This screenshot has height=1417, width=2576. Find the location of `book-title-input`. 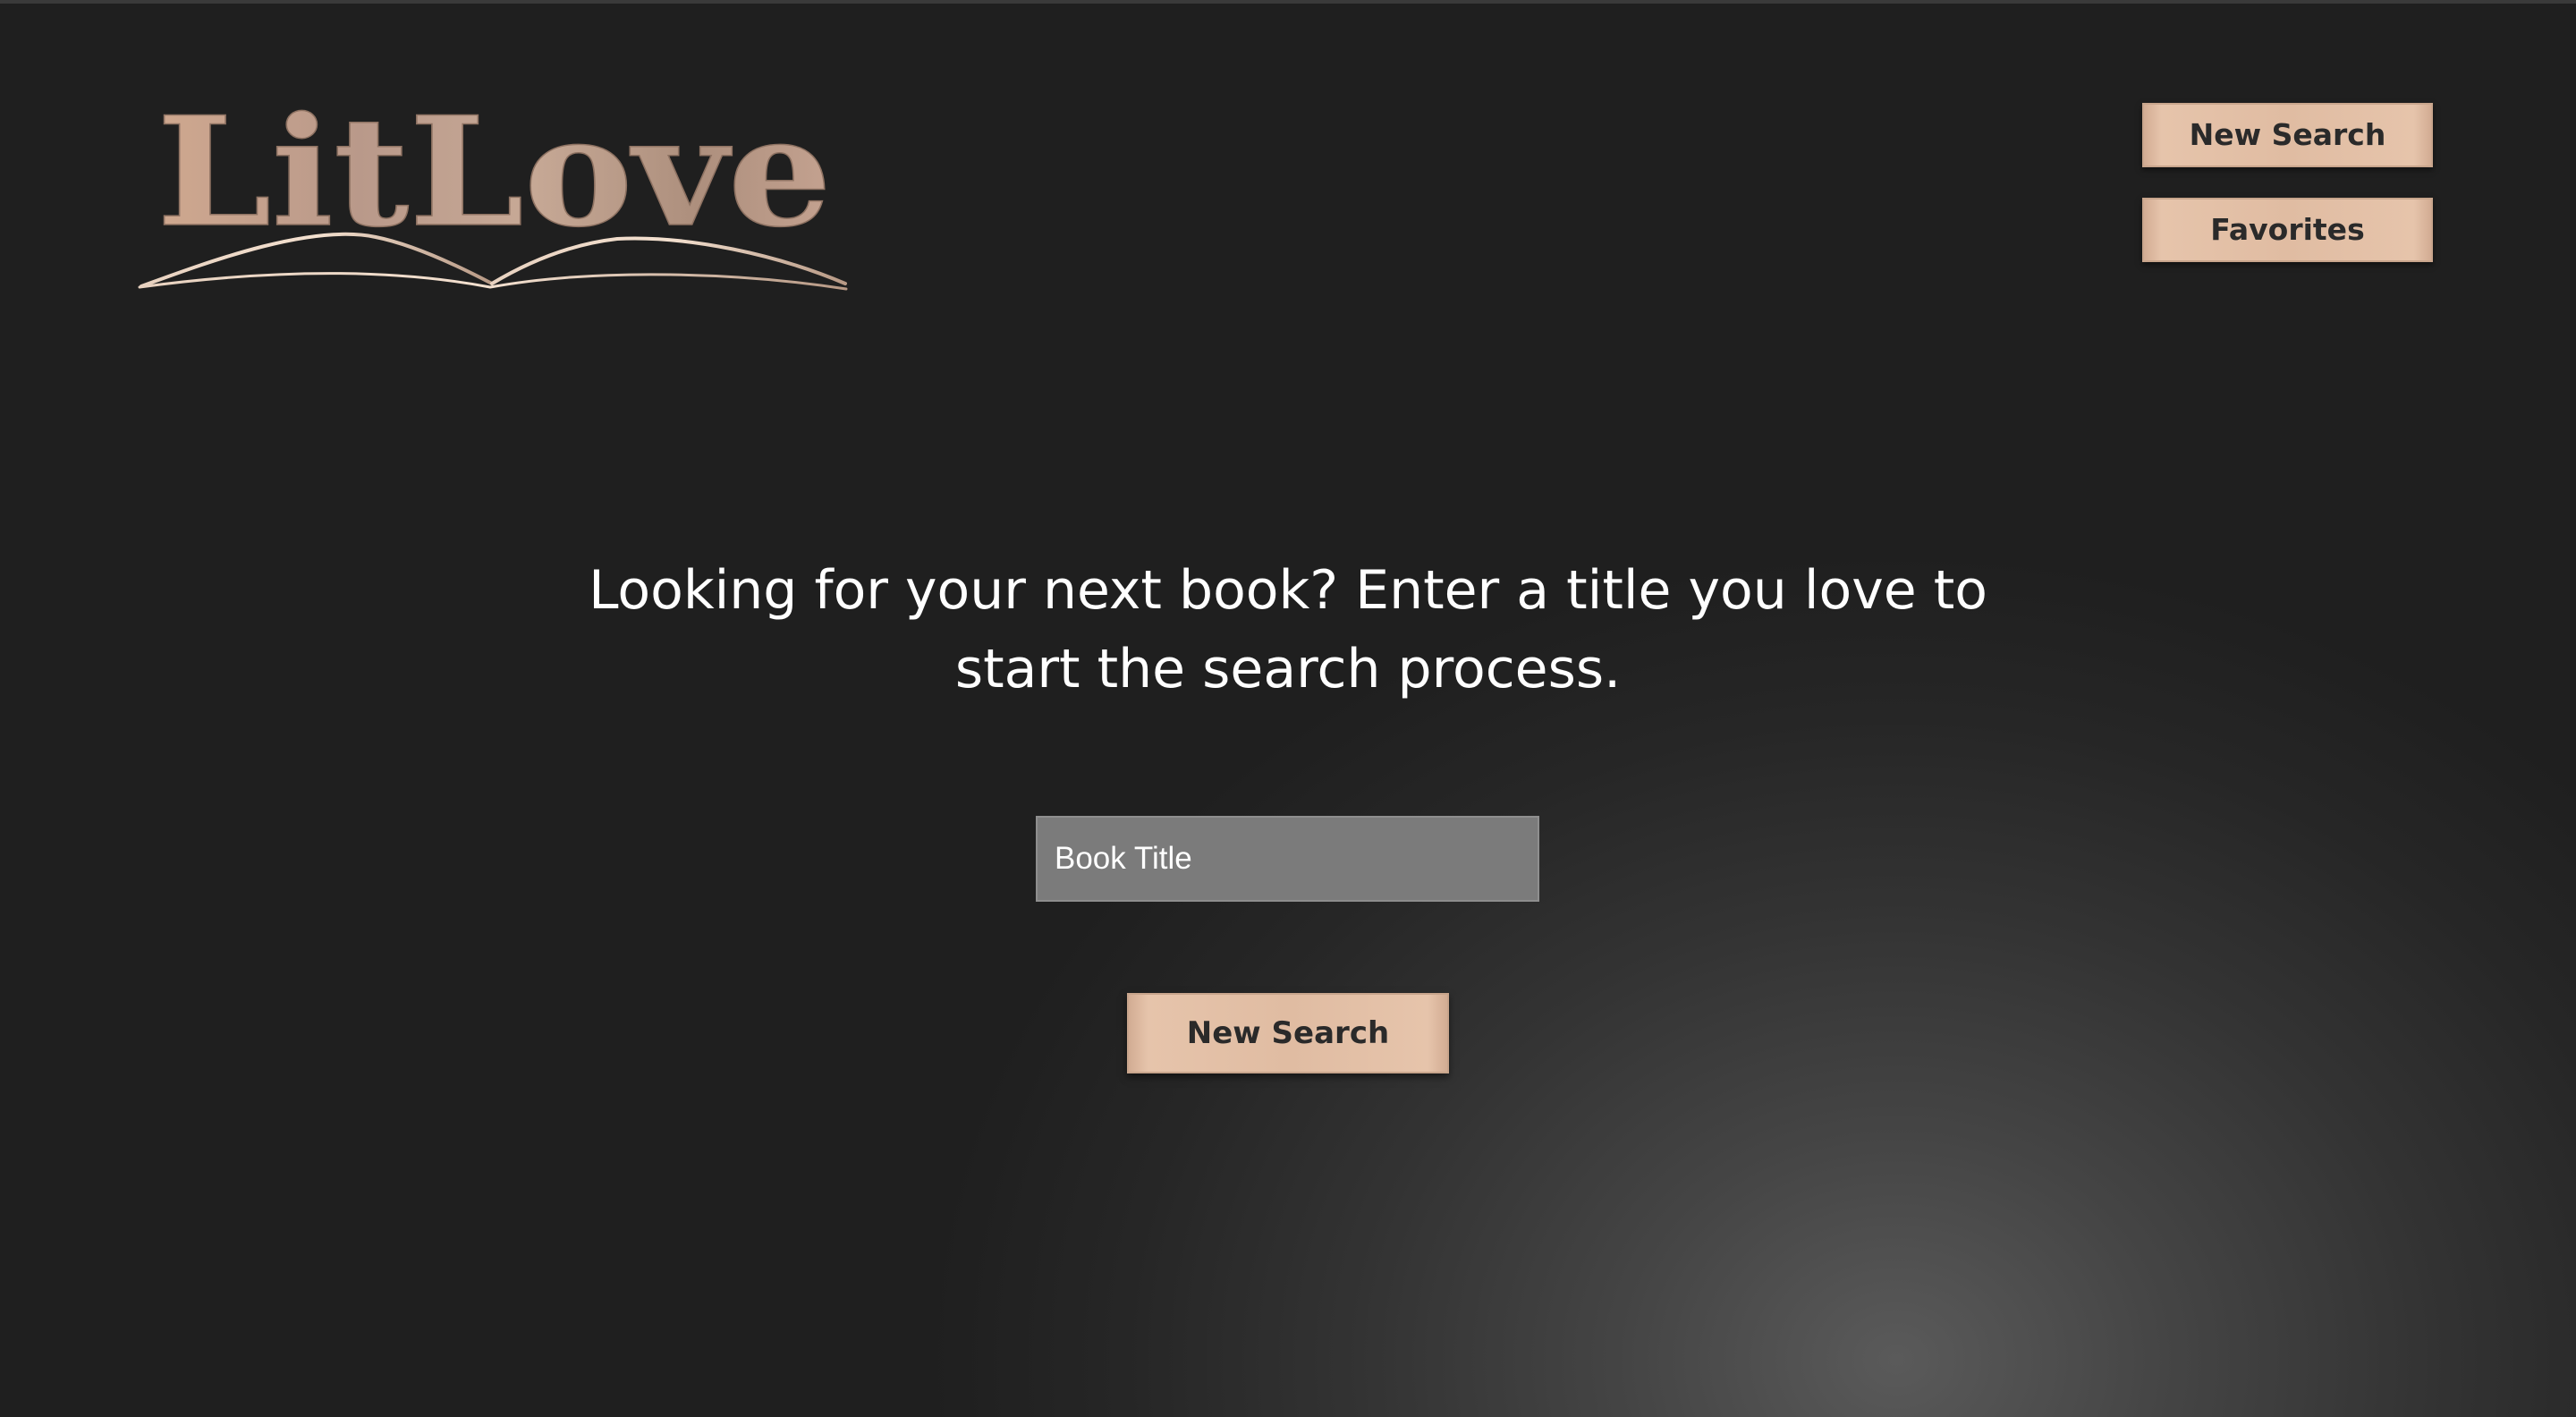

book-title-input is located at coordinates (1287, 859).